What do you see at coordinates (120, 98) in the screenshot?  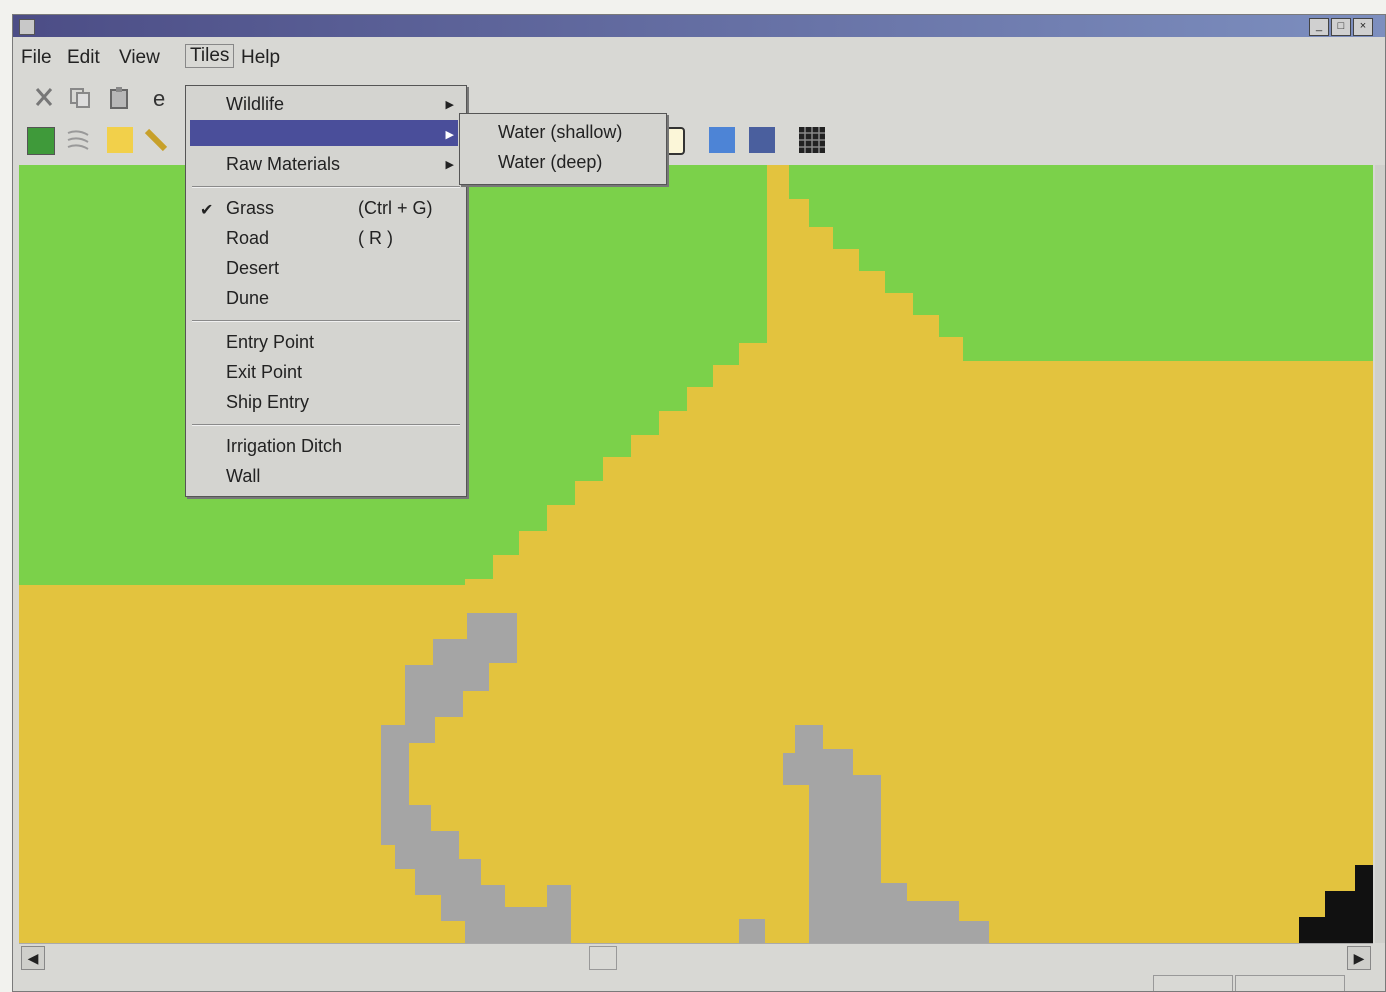 I see `paste-icon` at bounding box center [120, 98].